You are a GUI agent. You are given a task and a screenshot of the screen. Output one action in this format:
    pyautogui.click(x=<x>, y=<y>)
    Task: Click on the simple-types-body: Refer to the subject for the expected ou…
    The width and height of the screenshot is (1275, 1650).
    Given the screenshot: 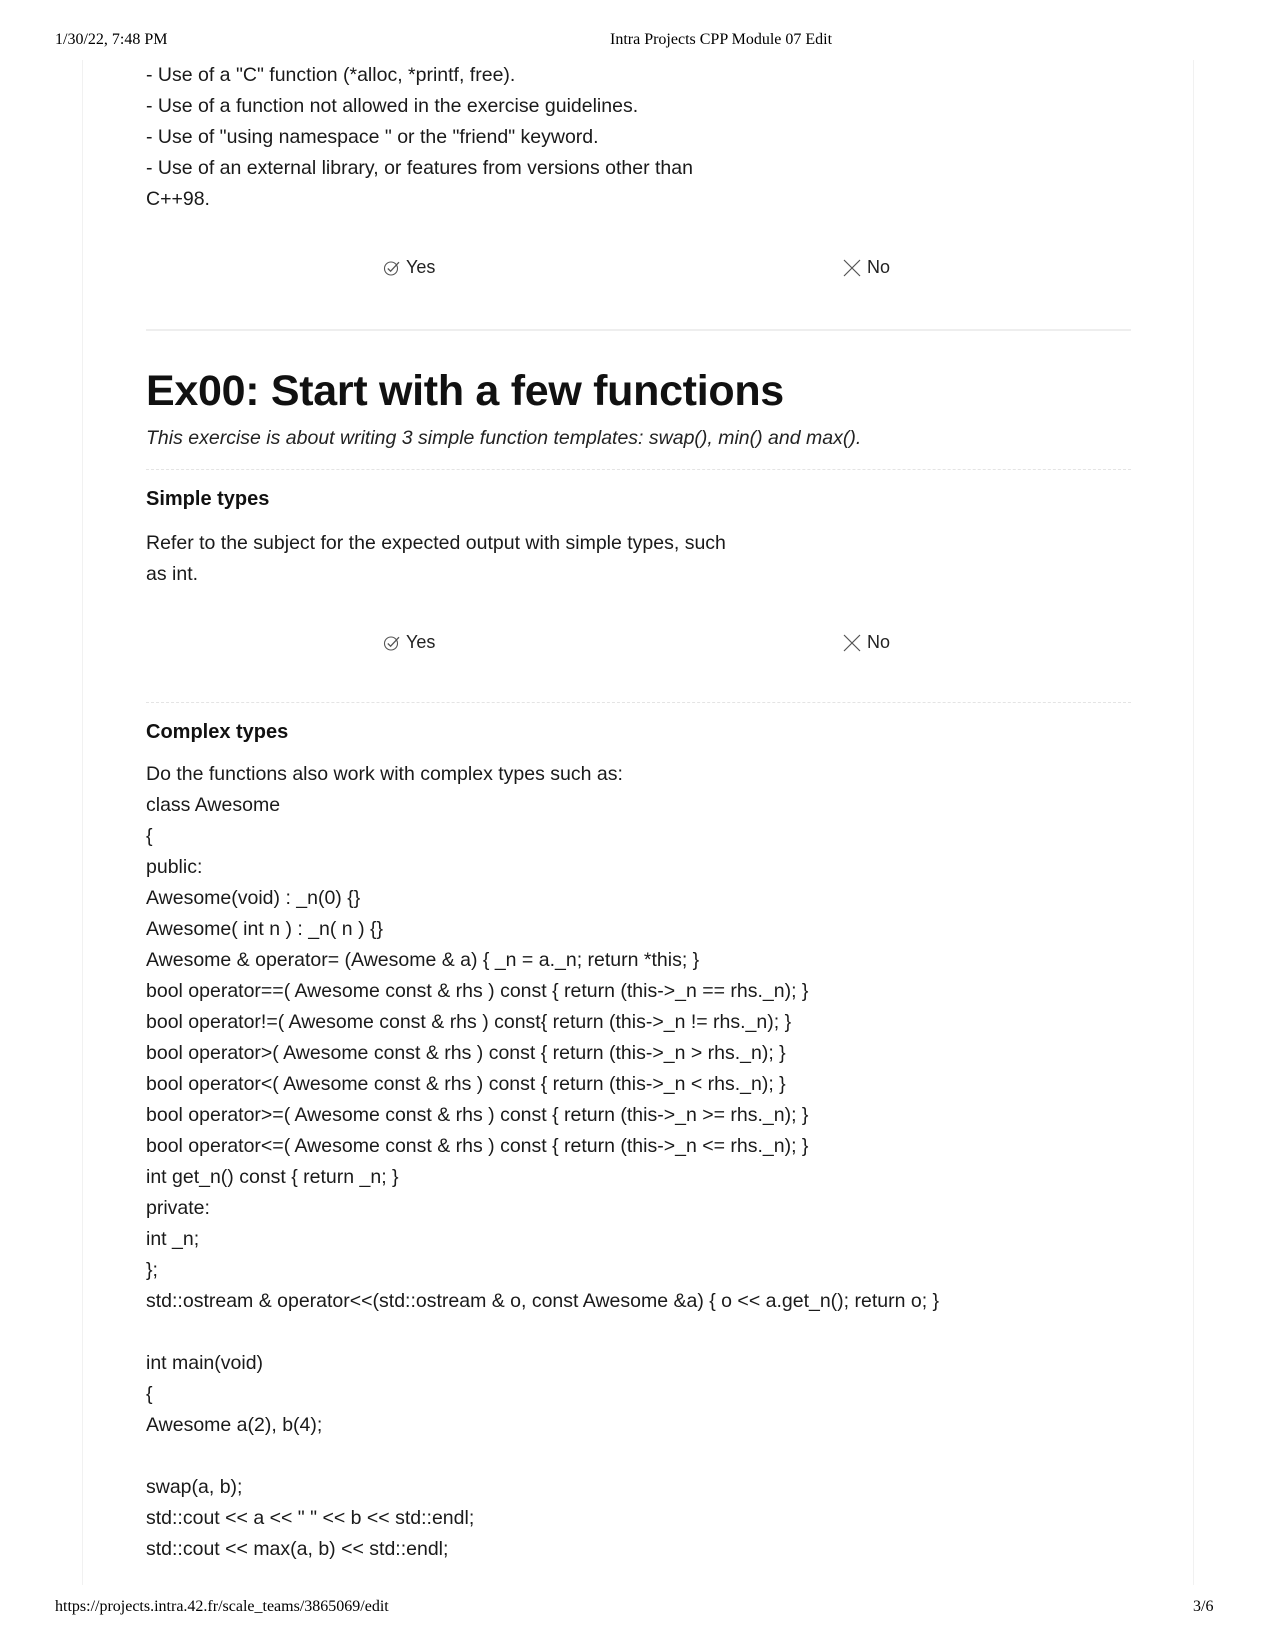 What is the action you would take?
    pyautogui.click(x=638, y=559)
    